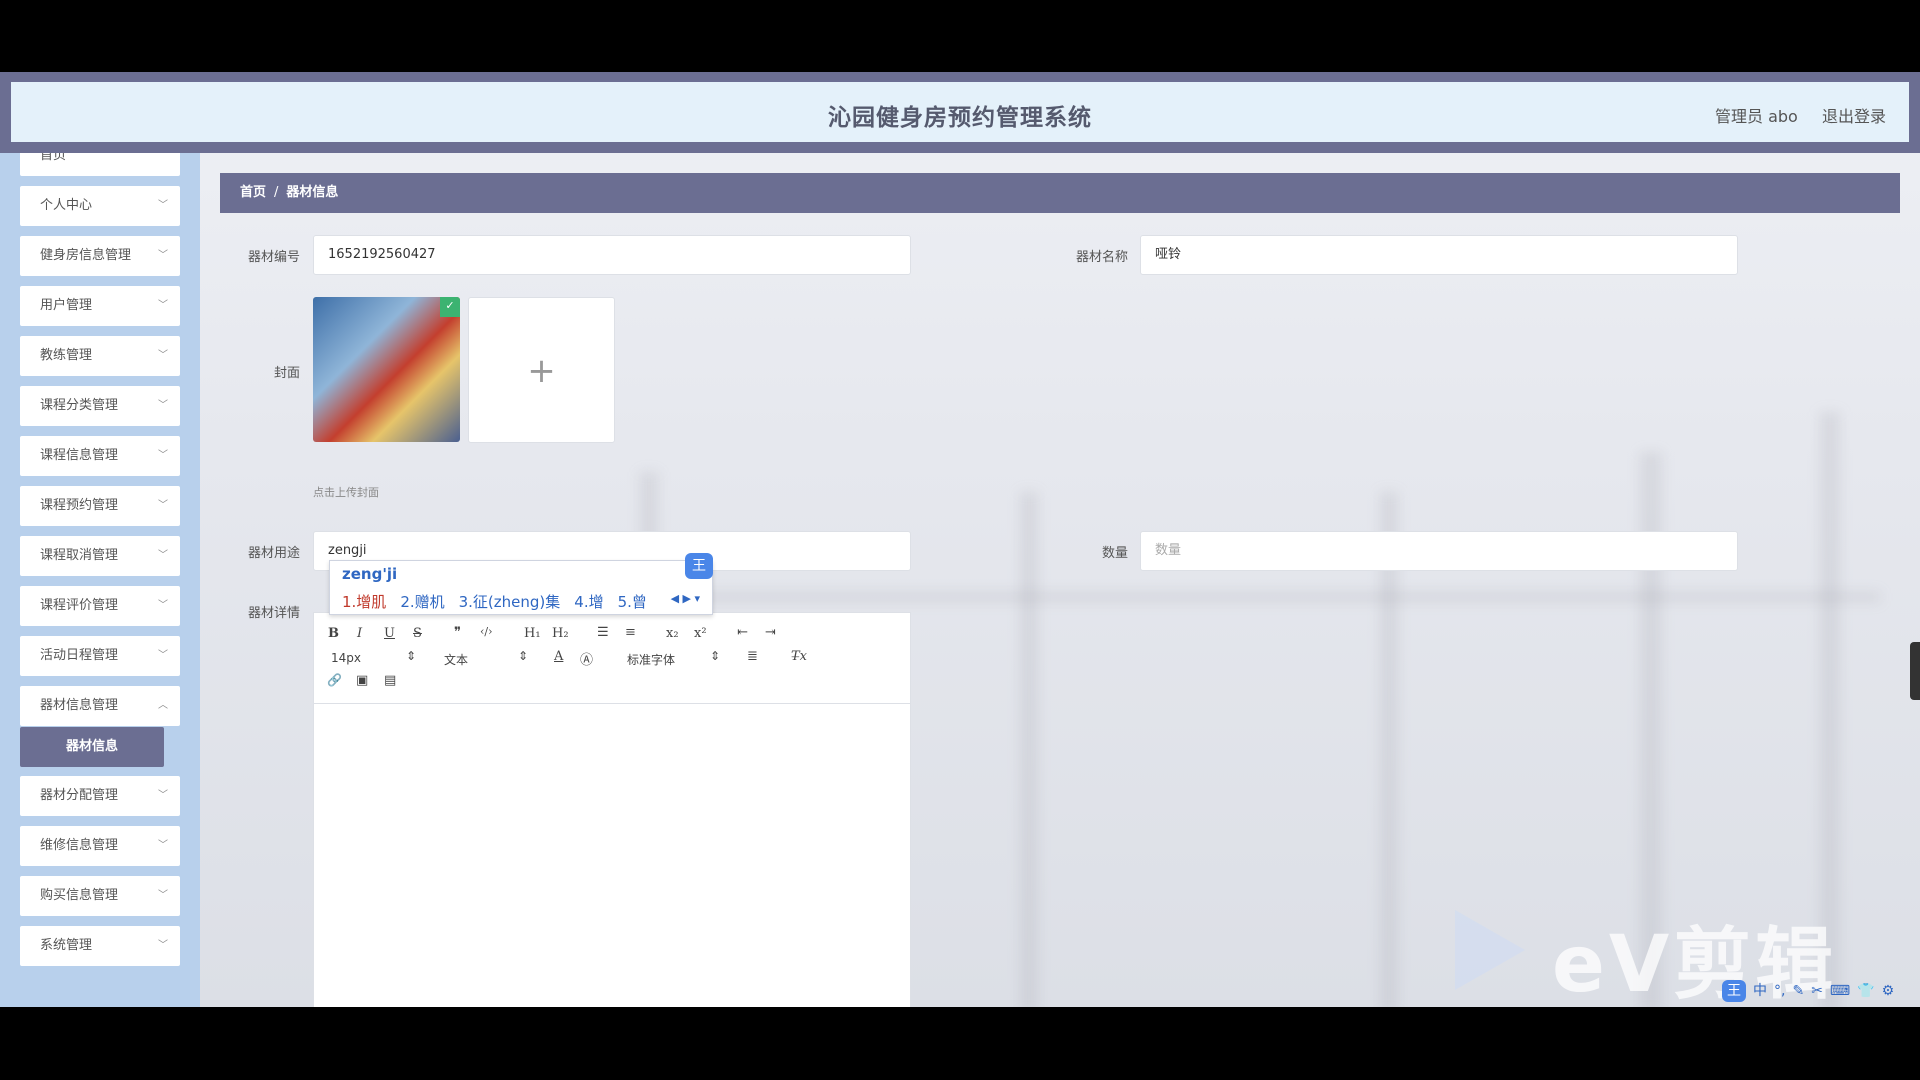 The image size is (1920, 1080). I want to click on keyboard-icon: ⌨, so click(1840, 991).